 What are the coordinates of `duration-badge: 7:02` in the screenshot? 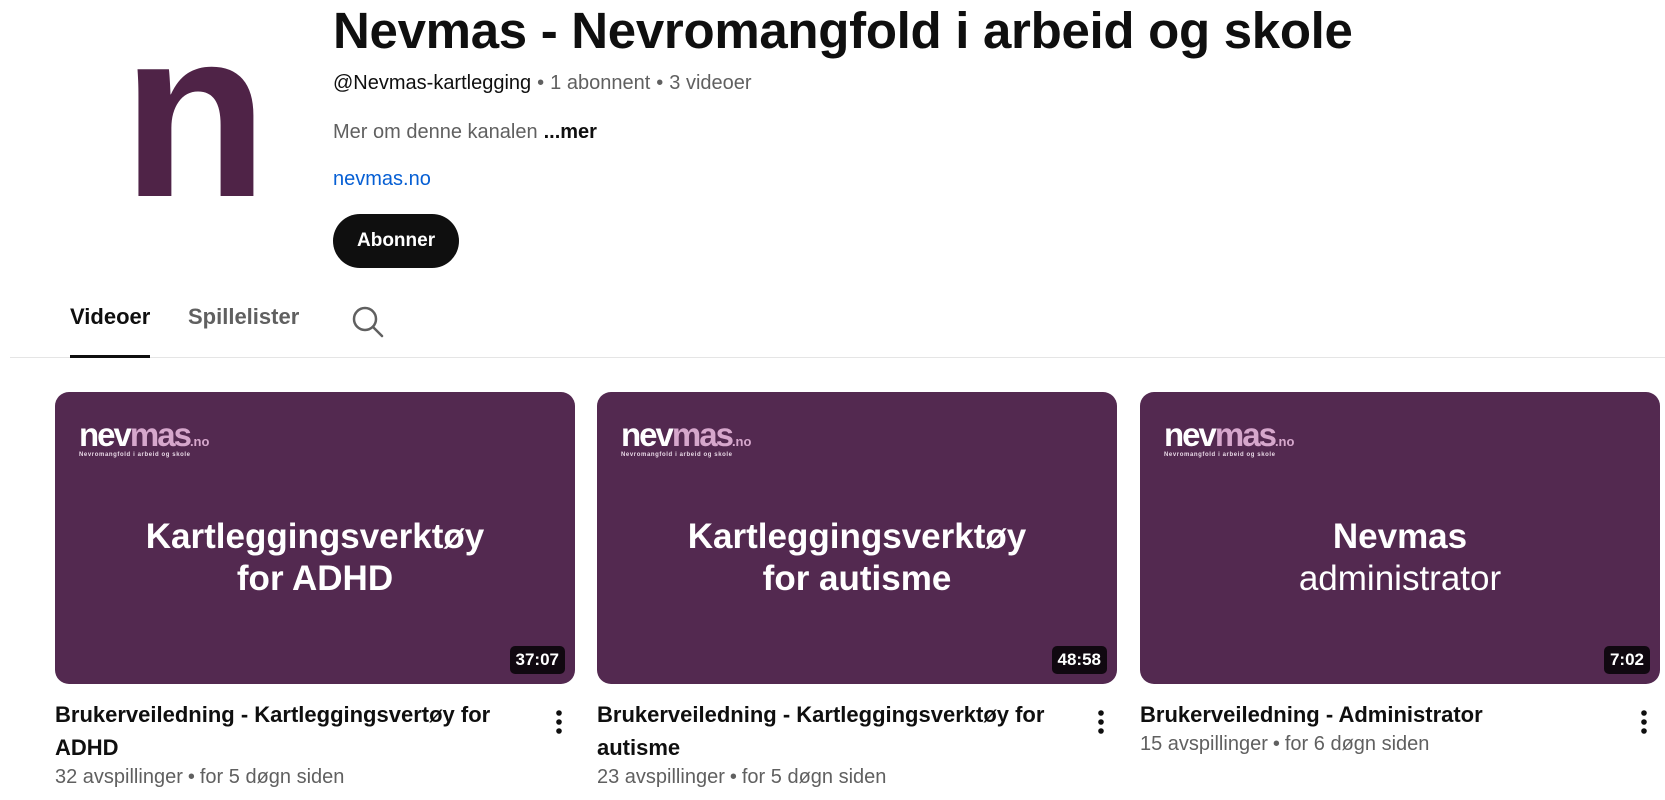 It's located at (1626, 660).